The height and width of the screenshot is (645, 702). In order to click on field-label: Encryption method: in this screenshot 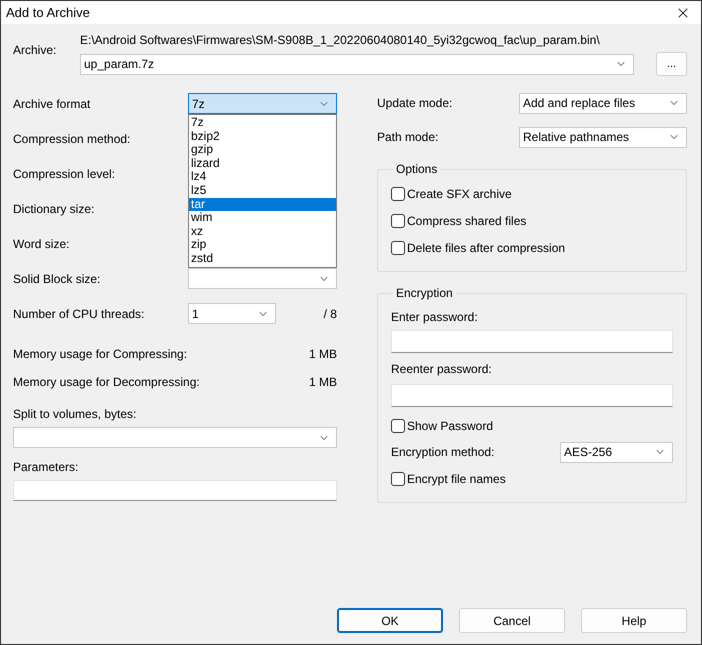, I will do `click(442, 452)`.